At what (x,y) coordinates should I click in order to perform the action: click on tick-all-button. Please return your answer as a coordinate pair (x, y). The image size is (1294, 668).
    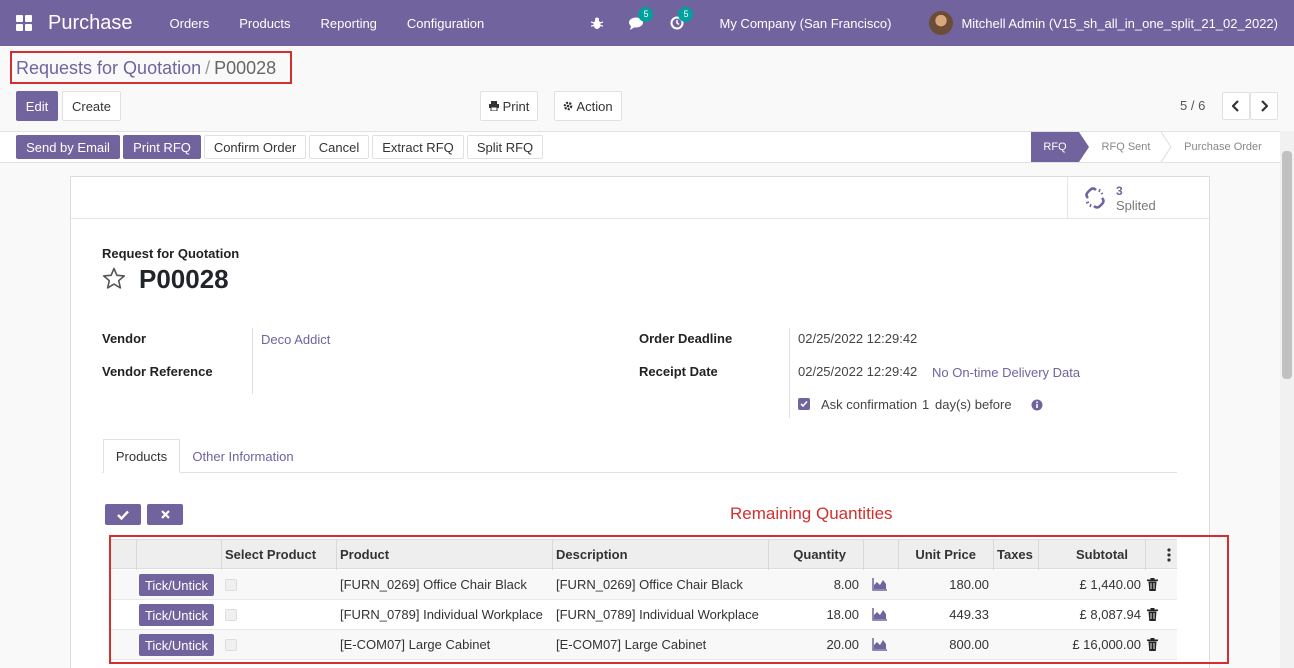
    Looking at the image, I should click on (123, 514).